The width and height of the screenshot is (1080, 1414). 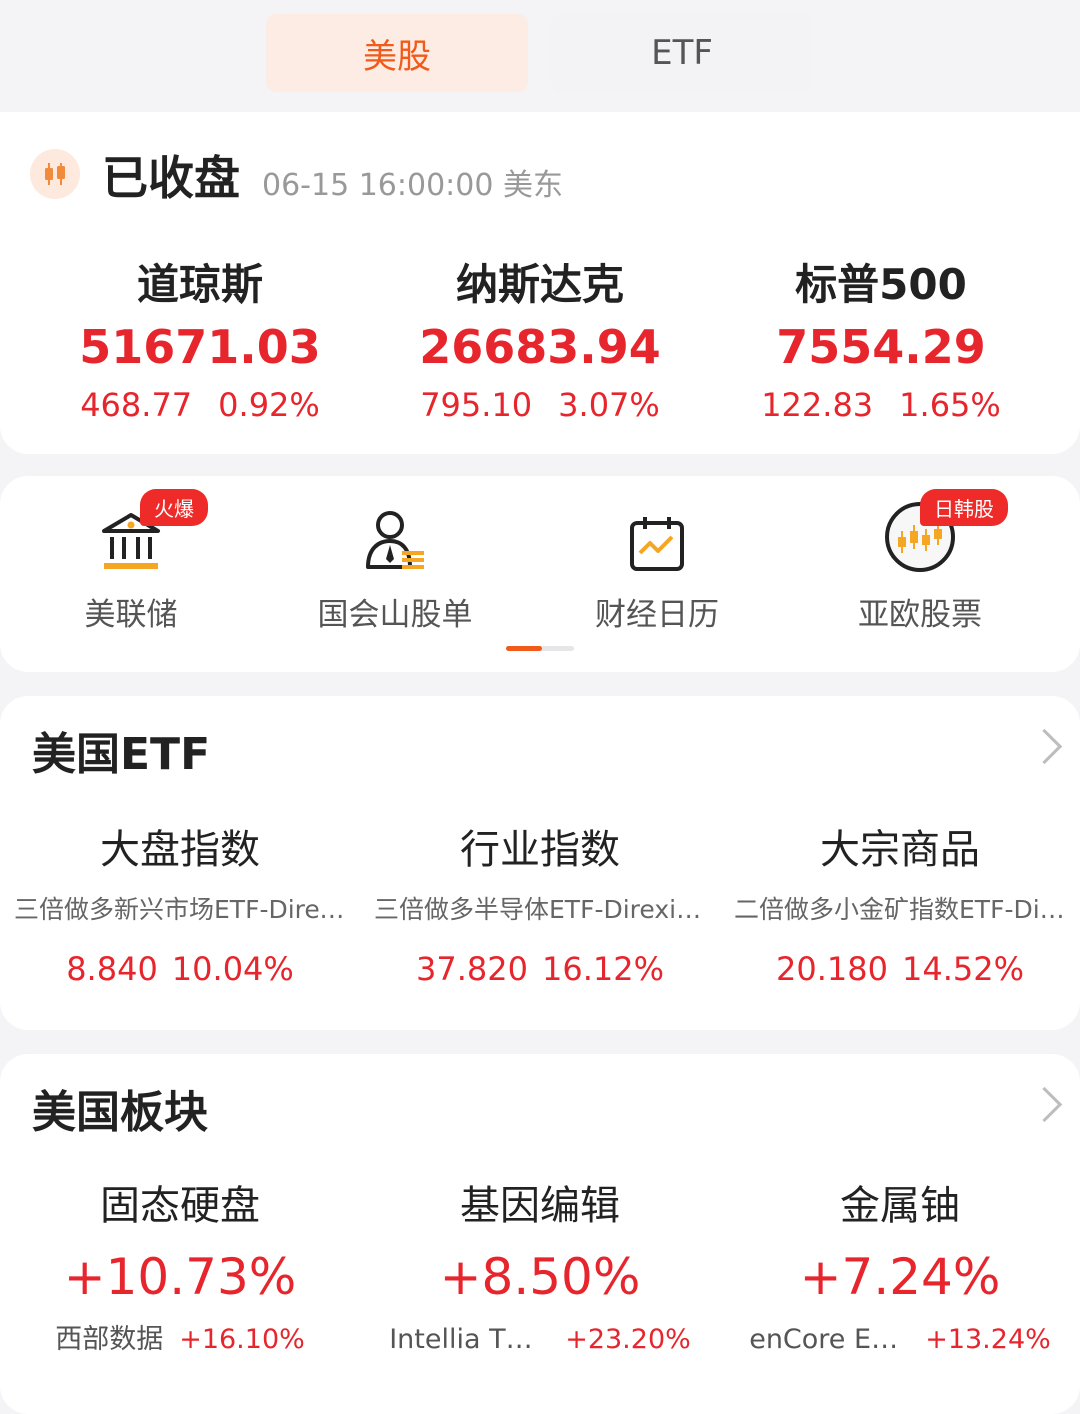 I want to click on index-change-points: 468.77, so click(x=136, y=405).